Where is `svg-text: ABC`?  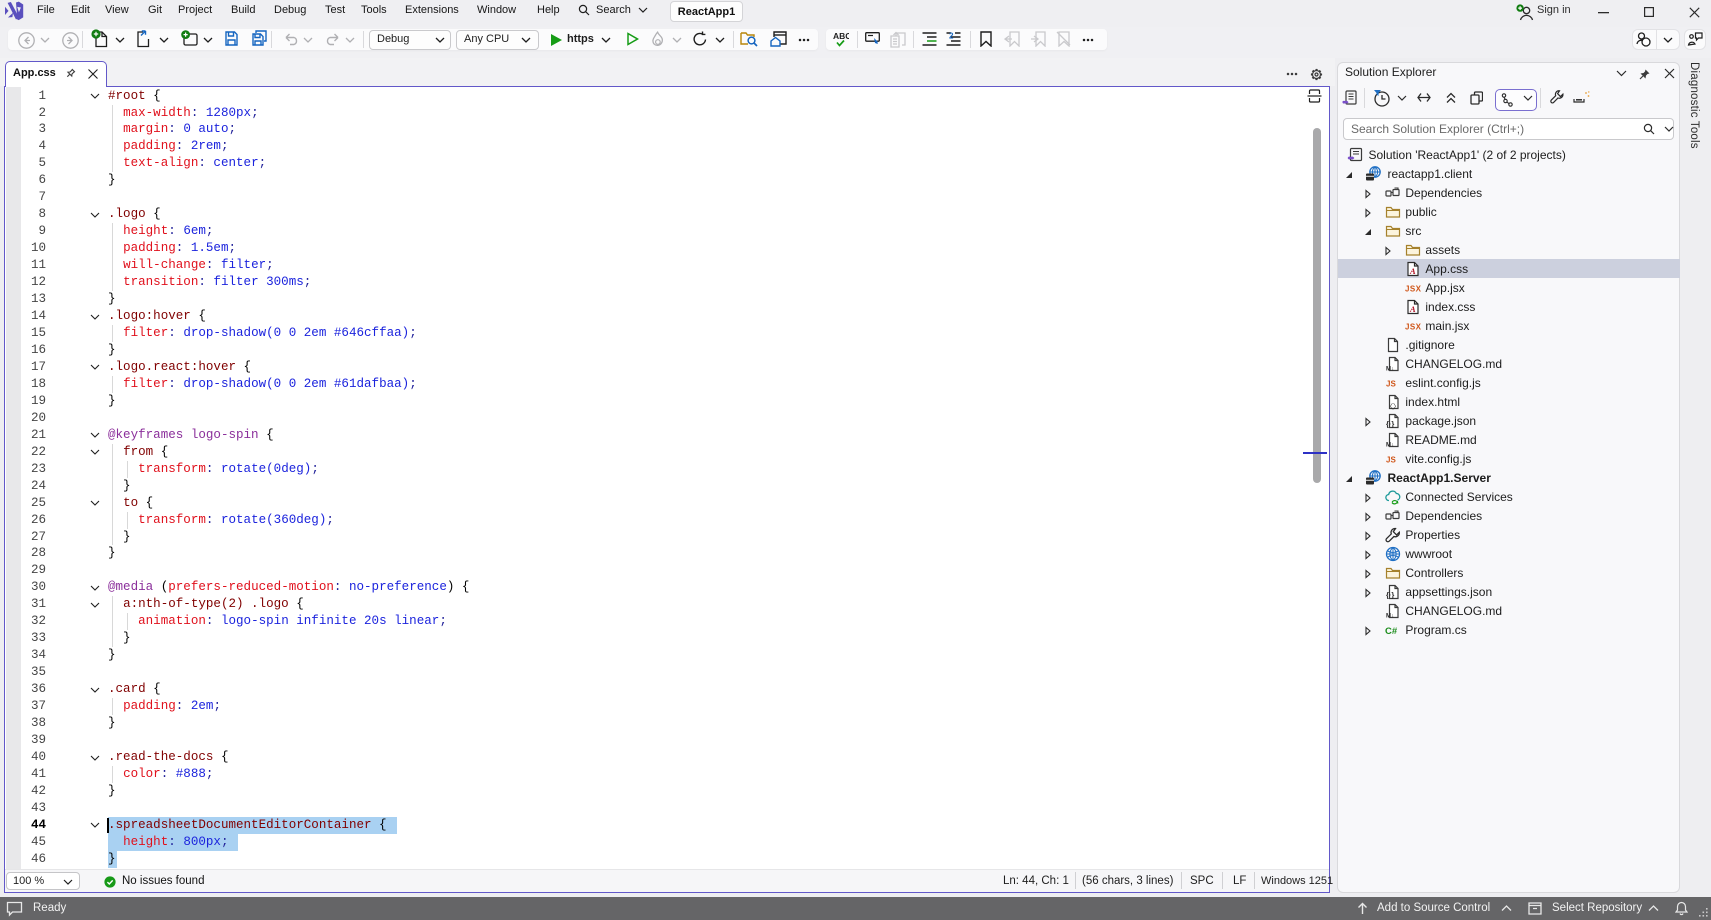
svg-text: ABC is located at coordinates (841, 36).